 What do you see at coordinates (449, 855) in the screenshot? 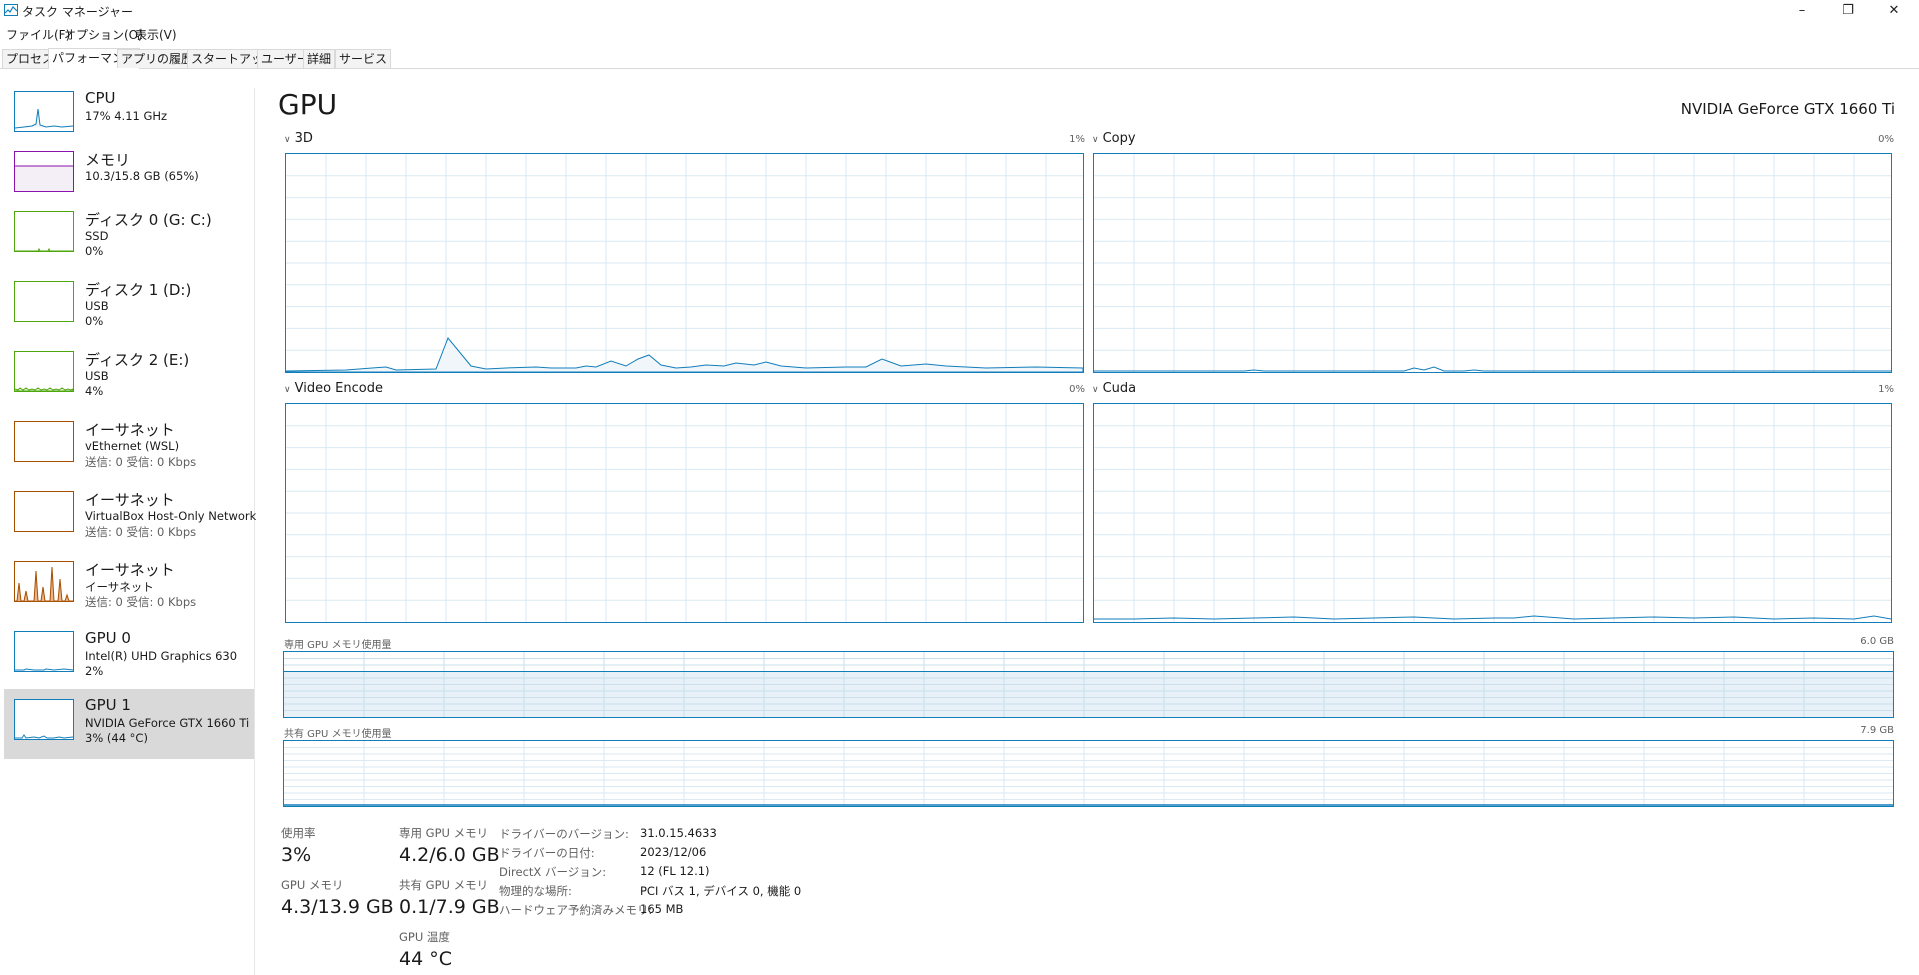
I see `dedicated-memory-stat-value: 4.2/6.0 GB` at bounding box center [449, 855].